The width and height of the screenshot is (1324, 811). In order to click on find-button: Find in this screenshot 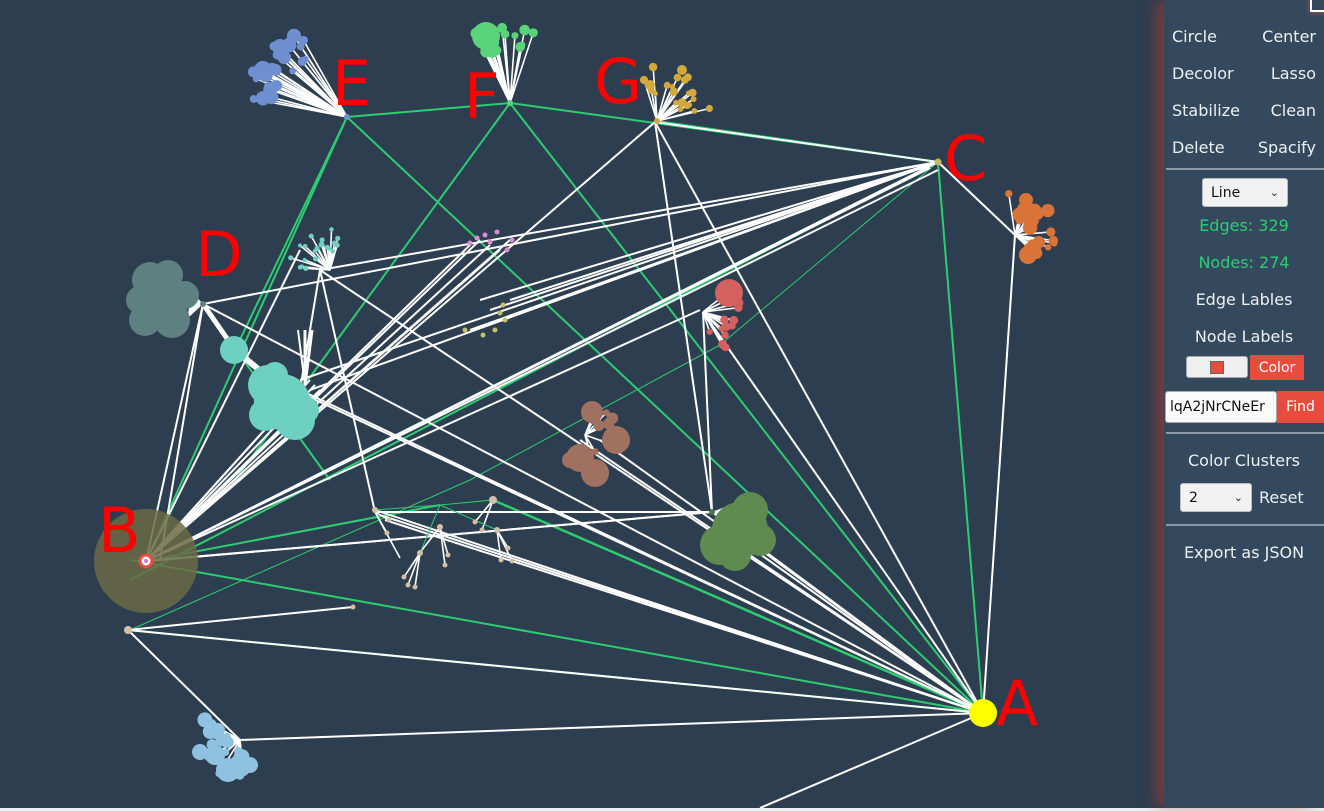, I will do `click(1300, 407)`.